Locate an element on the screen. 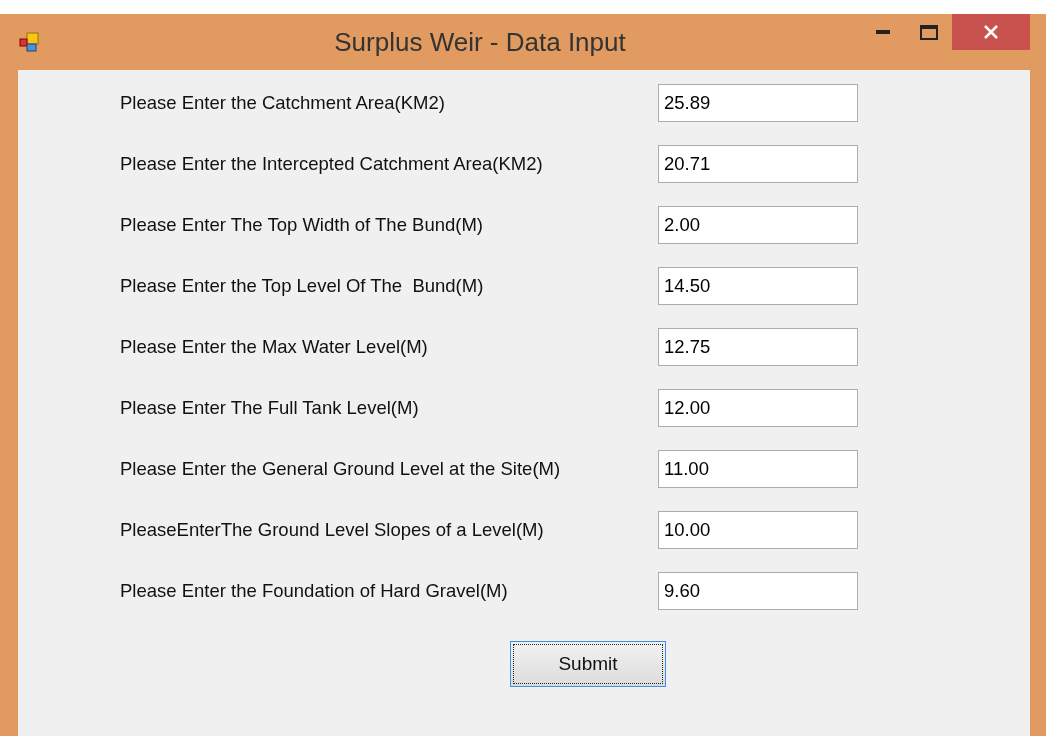 The image size is (1046, 736). input-field: 12.75 is located at coordinates (758, 346).